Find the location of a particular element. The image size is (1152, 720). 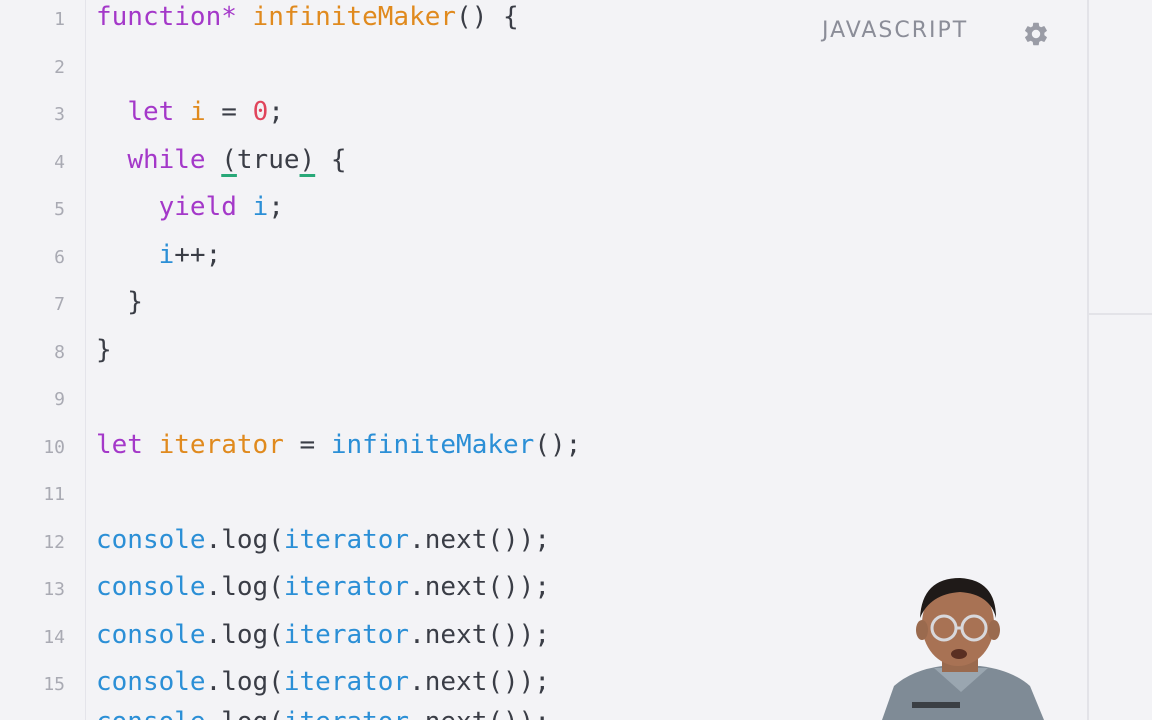

code-token: ++; is located at coordinates (198, 254).